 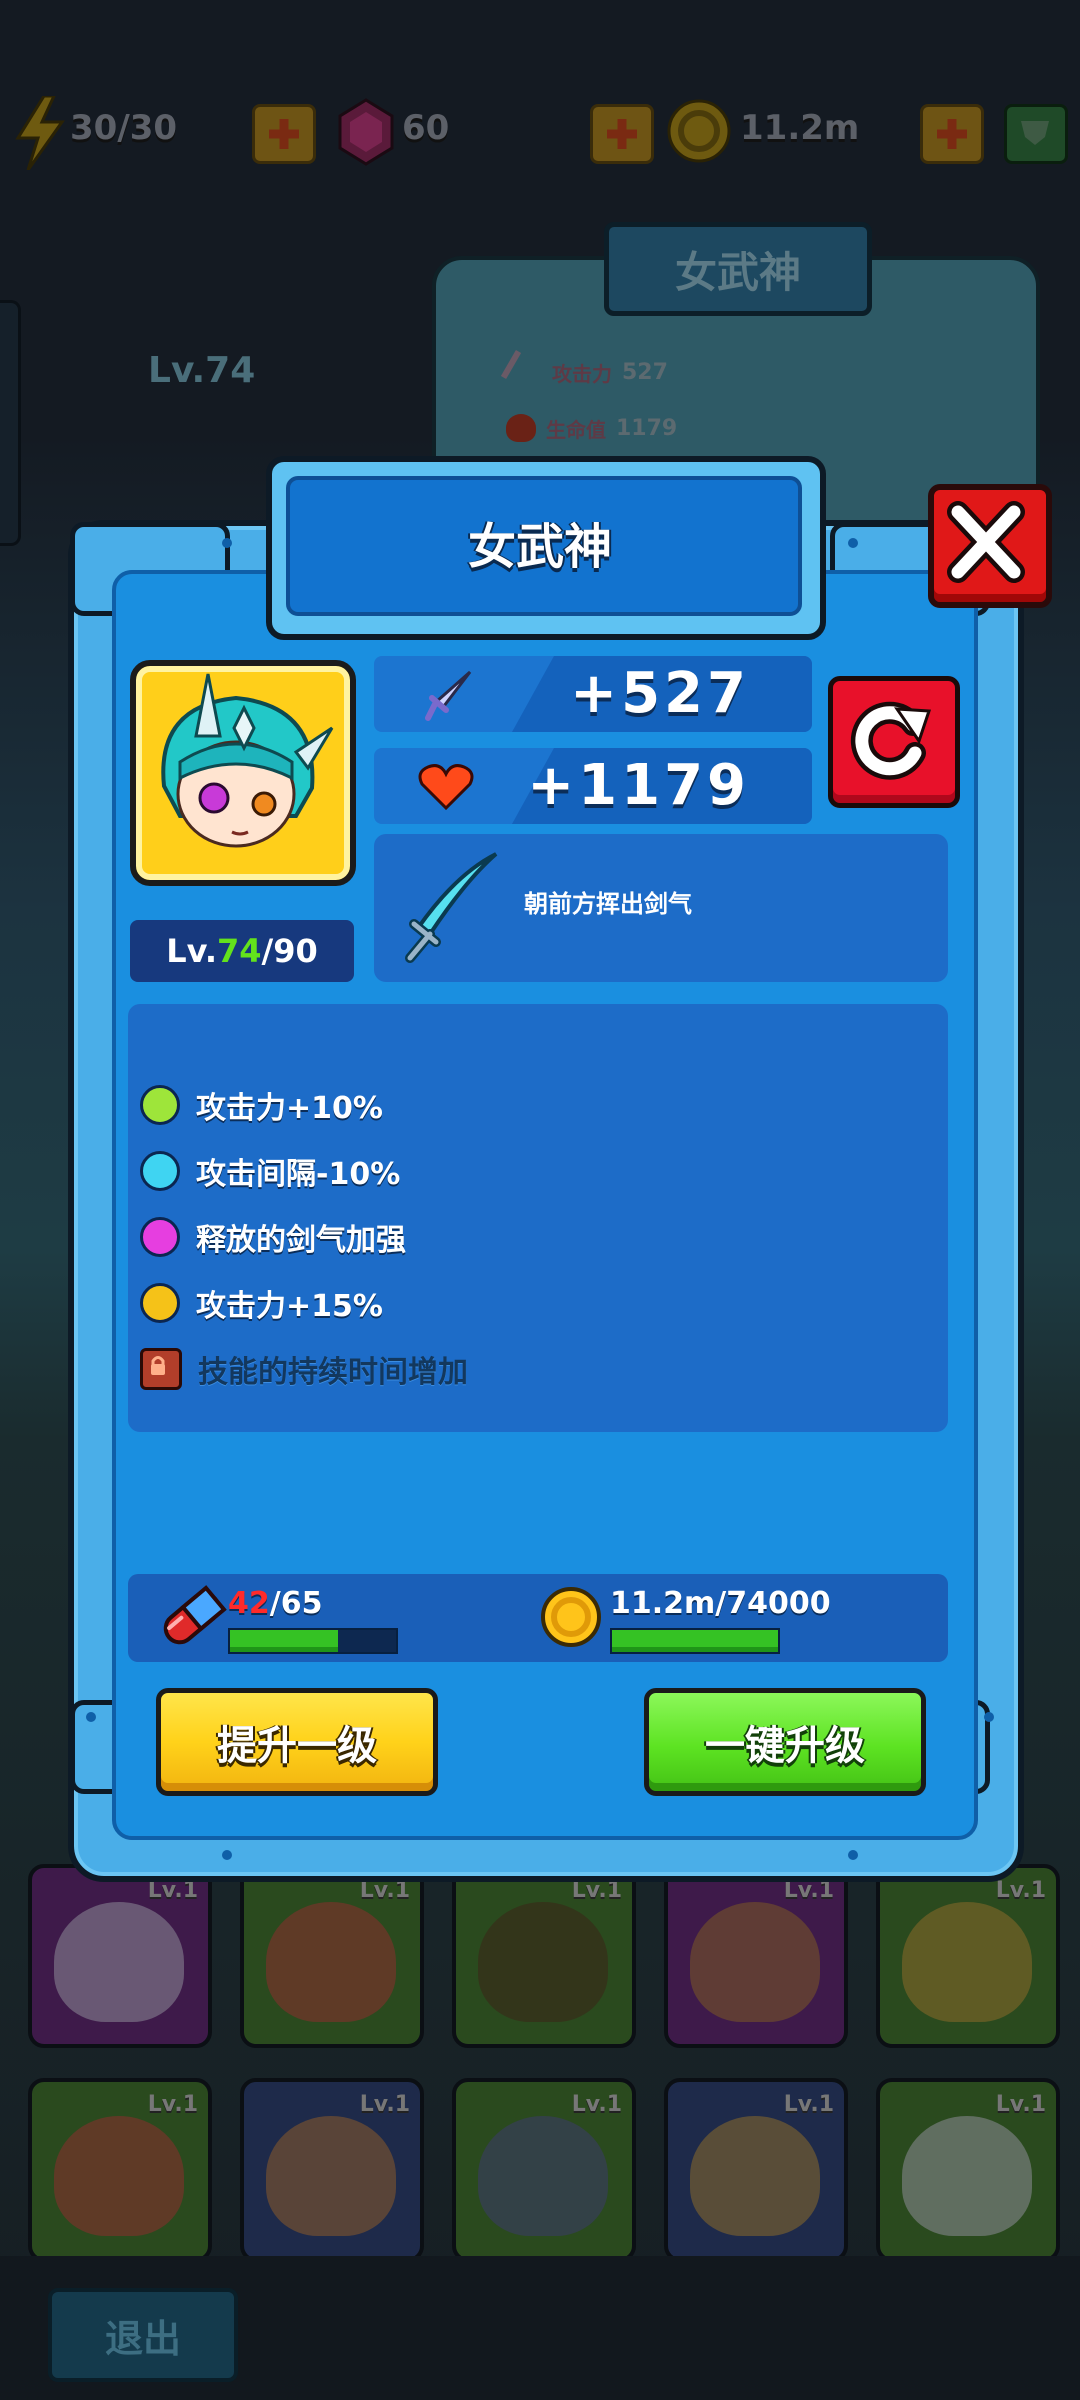 I want to click on trait-label: 攻击间隔-10%, so click(x=298, y=1174).